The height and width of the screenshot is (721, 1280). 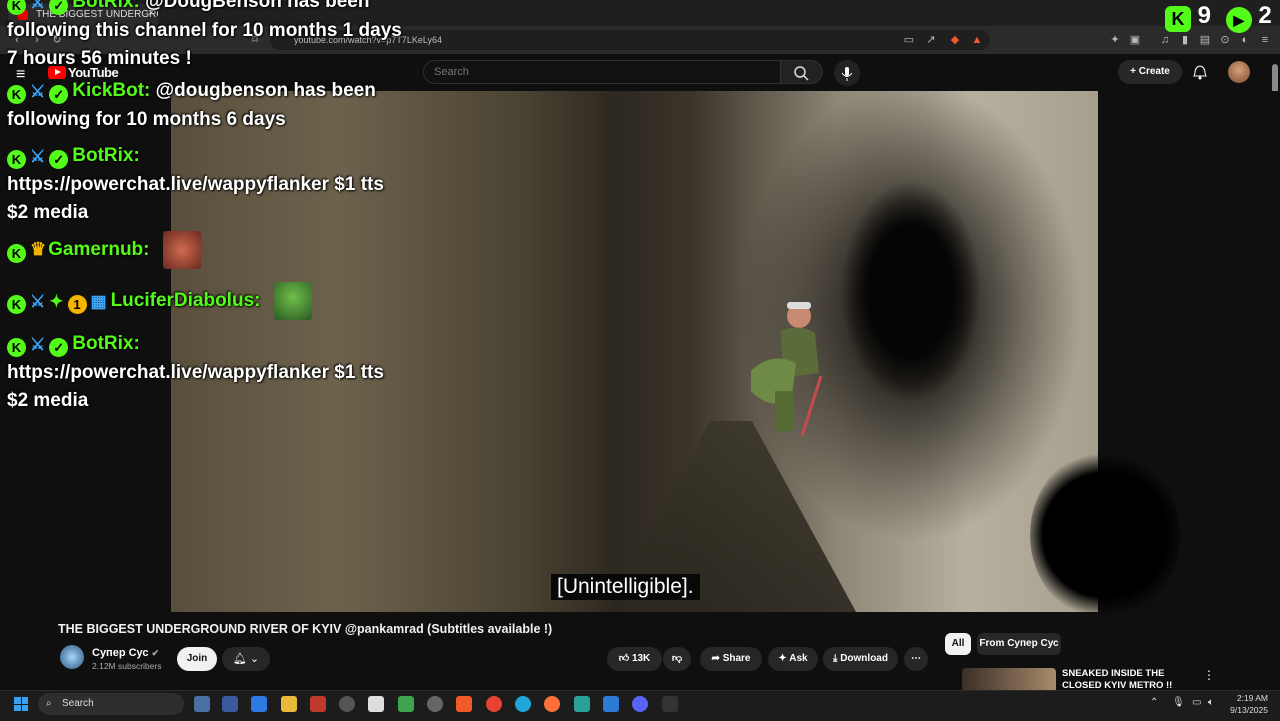 I want to click on search-button, so click(x=802, y=72).